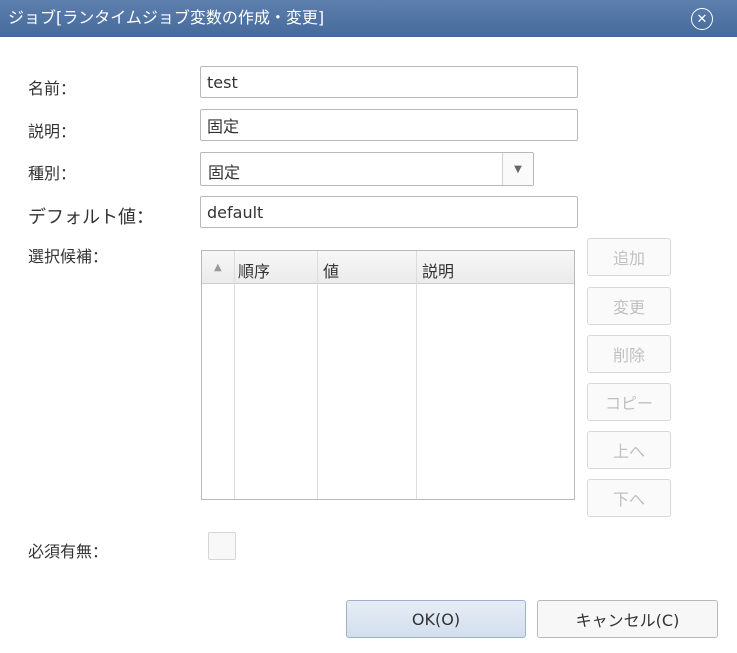 The image size is (737, 653). Describe the element at coordinates (218, 267) in the screenshot. I see `sort-ascending-icon: ▲` at that location.